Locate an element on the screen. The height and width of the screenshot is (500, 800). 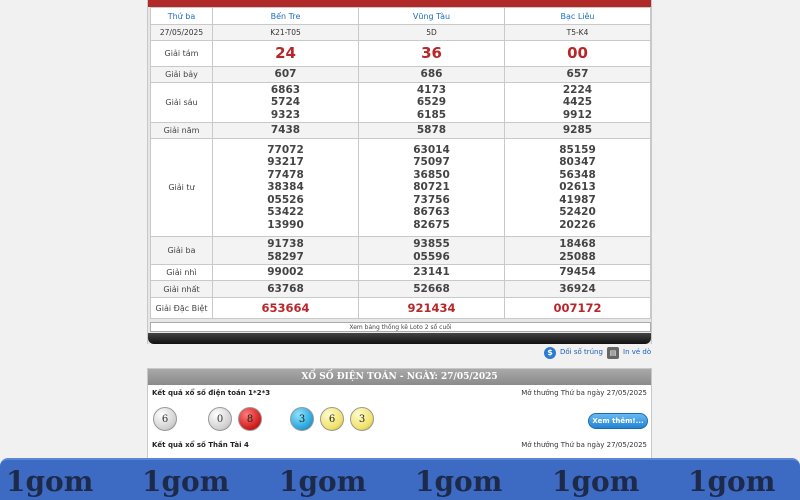
prize-cell: 85159 80347 56348 02613 41987 52420 20226 is located at coordinates (577, 187).